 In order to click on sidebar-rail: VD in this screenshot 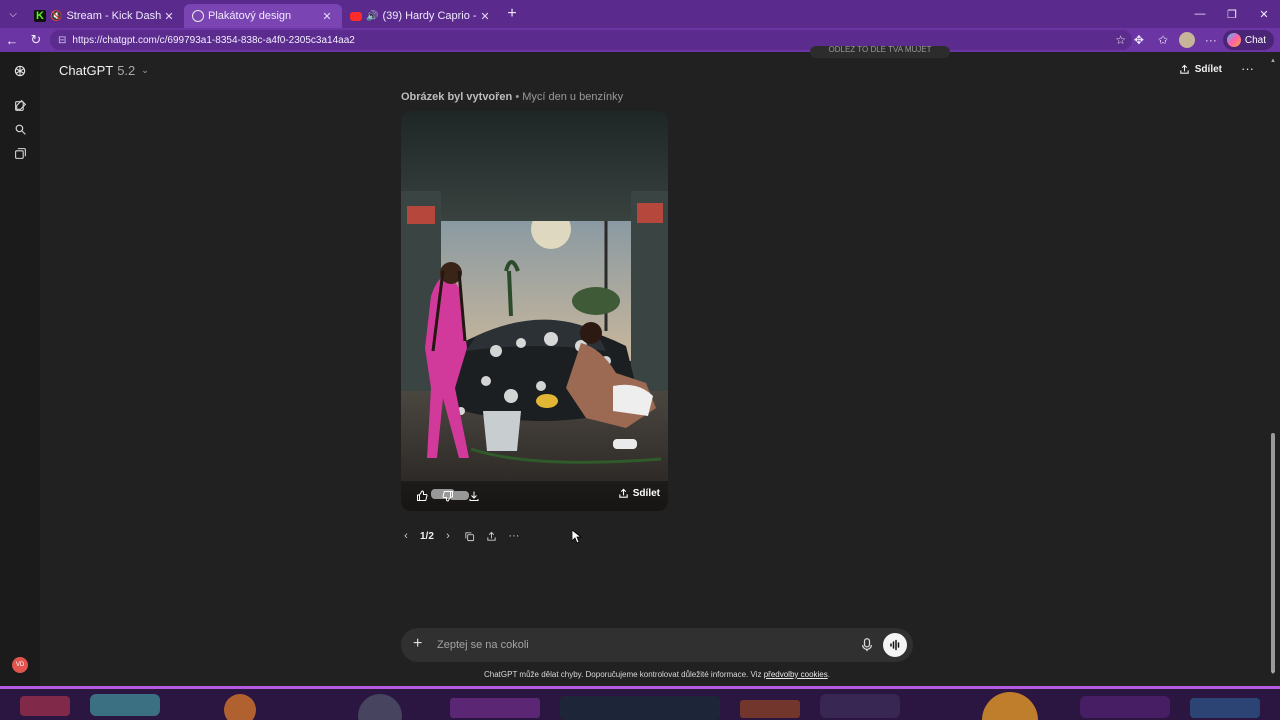, I will do `click(20, 369)`.